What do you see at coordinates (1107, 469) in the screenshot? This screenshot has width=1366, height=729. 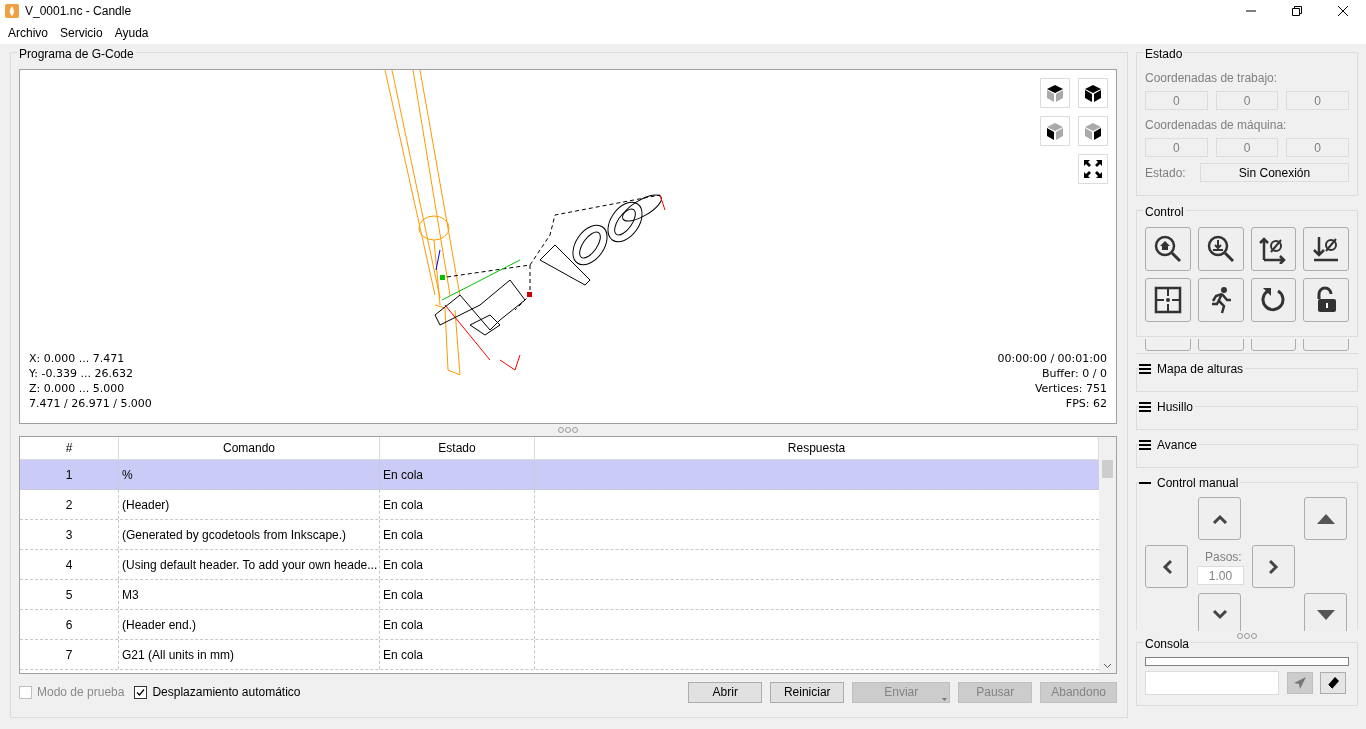 I see `scrollbar-thumb` at bounding box center [1107, 469].